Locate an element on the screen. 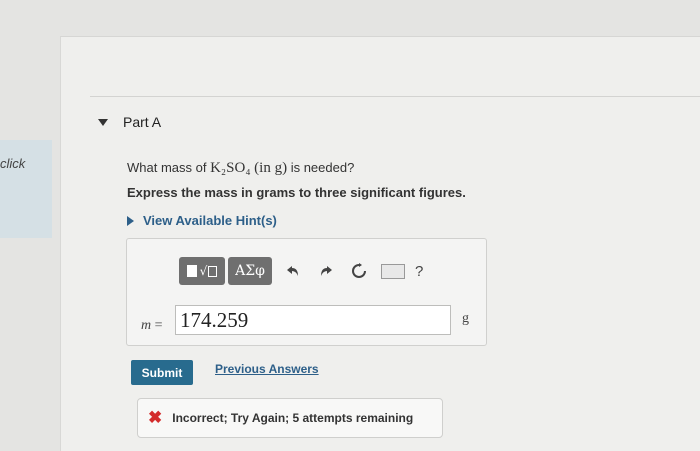  chevron-right-icon is located at coordinates (130, 220).